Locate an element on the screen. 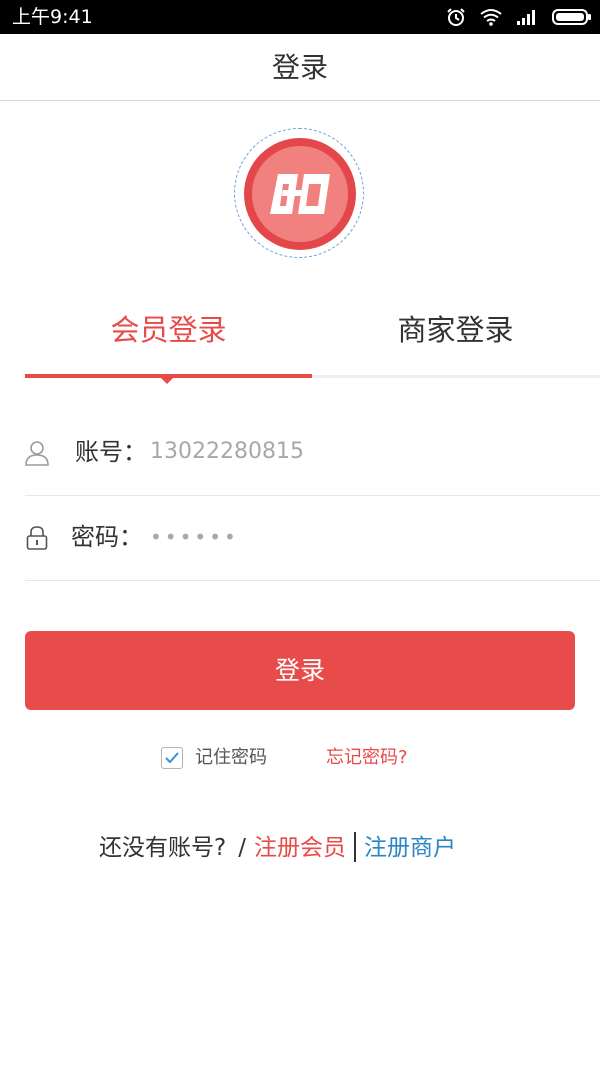 This screenshot has height=1067, width=600. tab-member-login: 会员登录 is located at coordinates (168, 330).